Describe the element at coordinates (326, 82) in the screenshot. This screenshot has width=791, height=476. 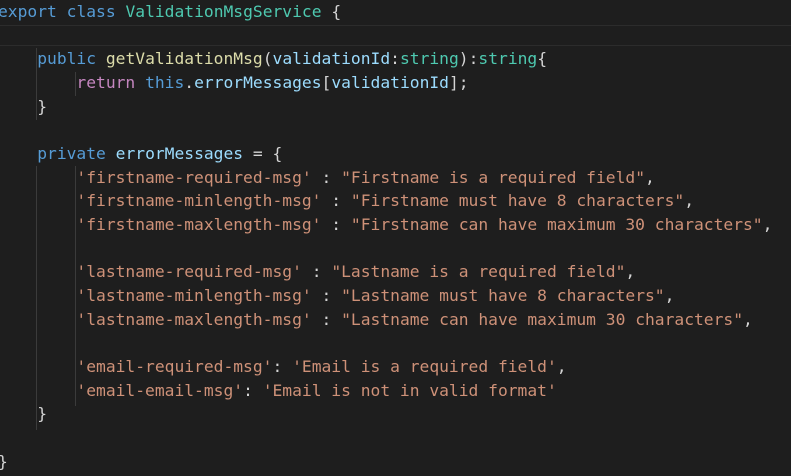
I see `open-bracket: [` at that location.